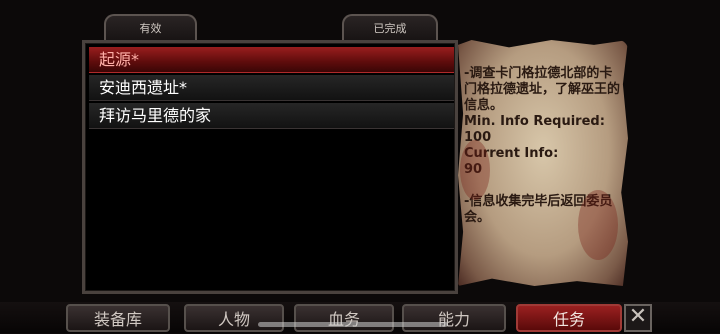 Image resolution: width=720 pixels, height=334 pixels. What do you see at coordinates (271, 88) in the screenshot?
I see `quest-item-andixi-ruins: 安迪西遗址*` at bounding box center [271, 88].